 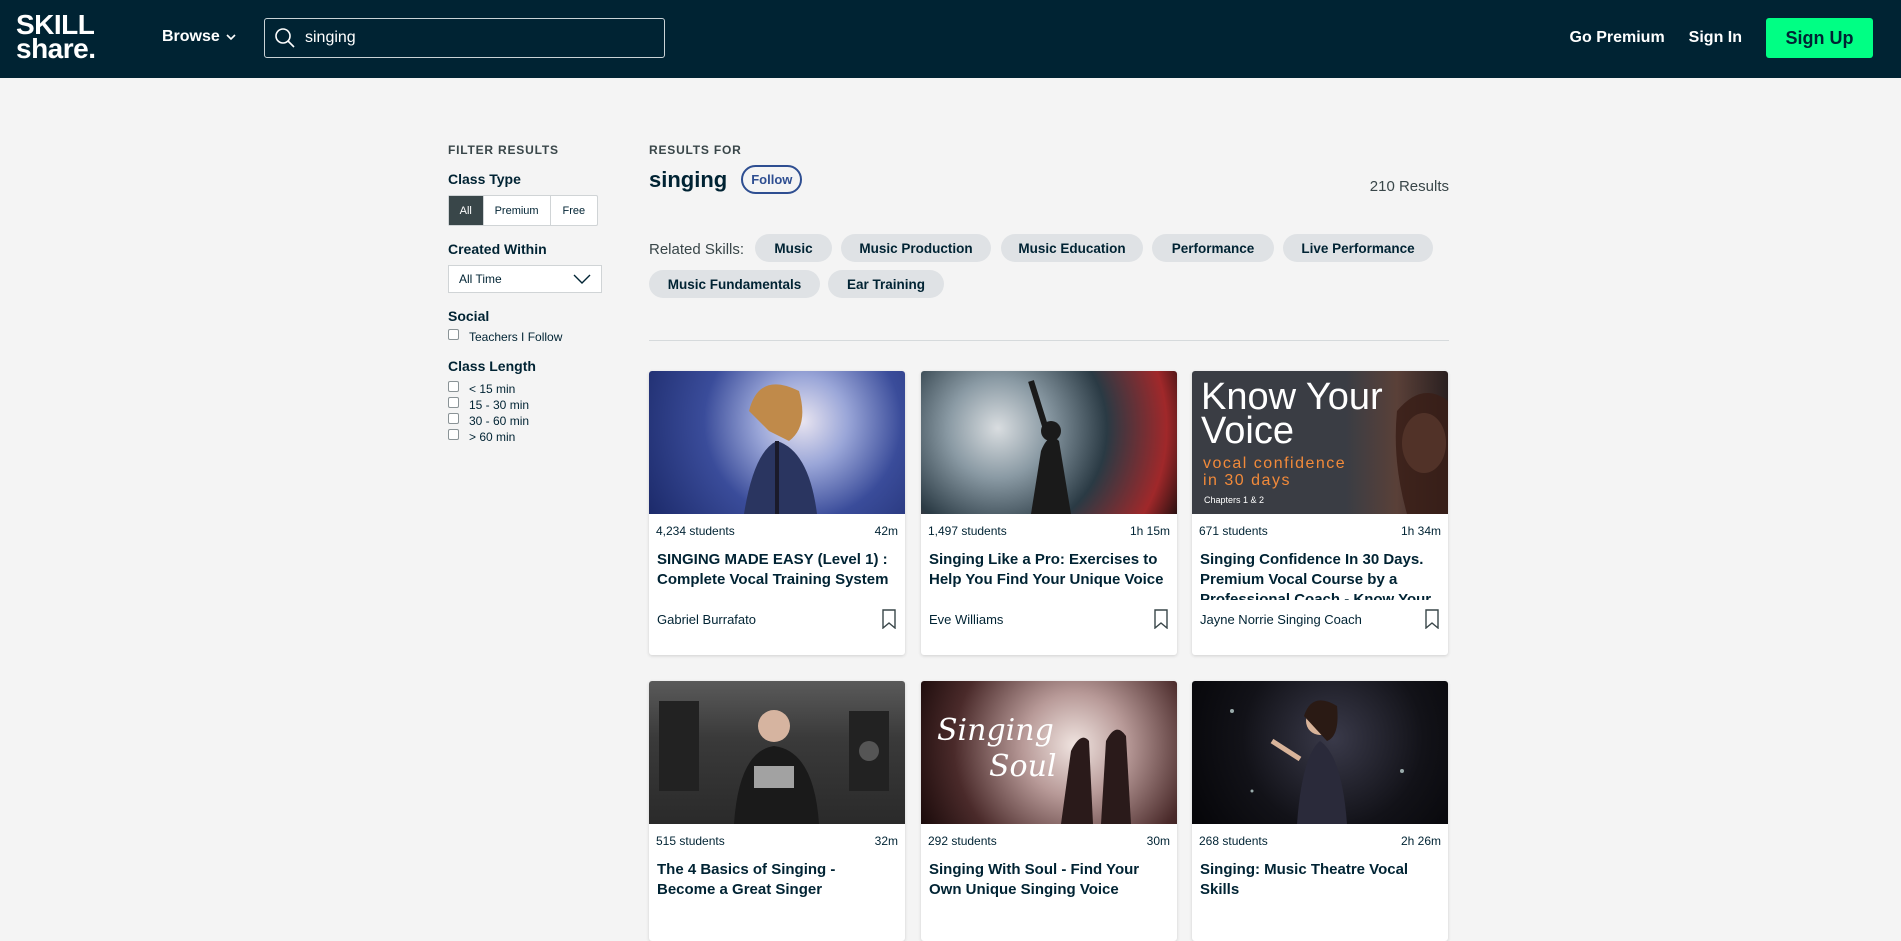 I want to click on query-row: singing Follow, so click(x=1049, y=179).